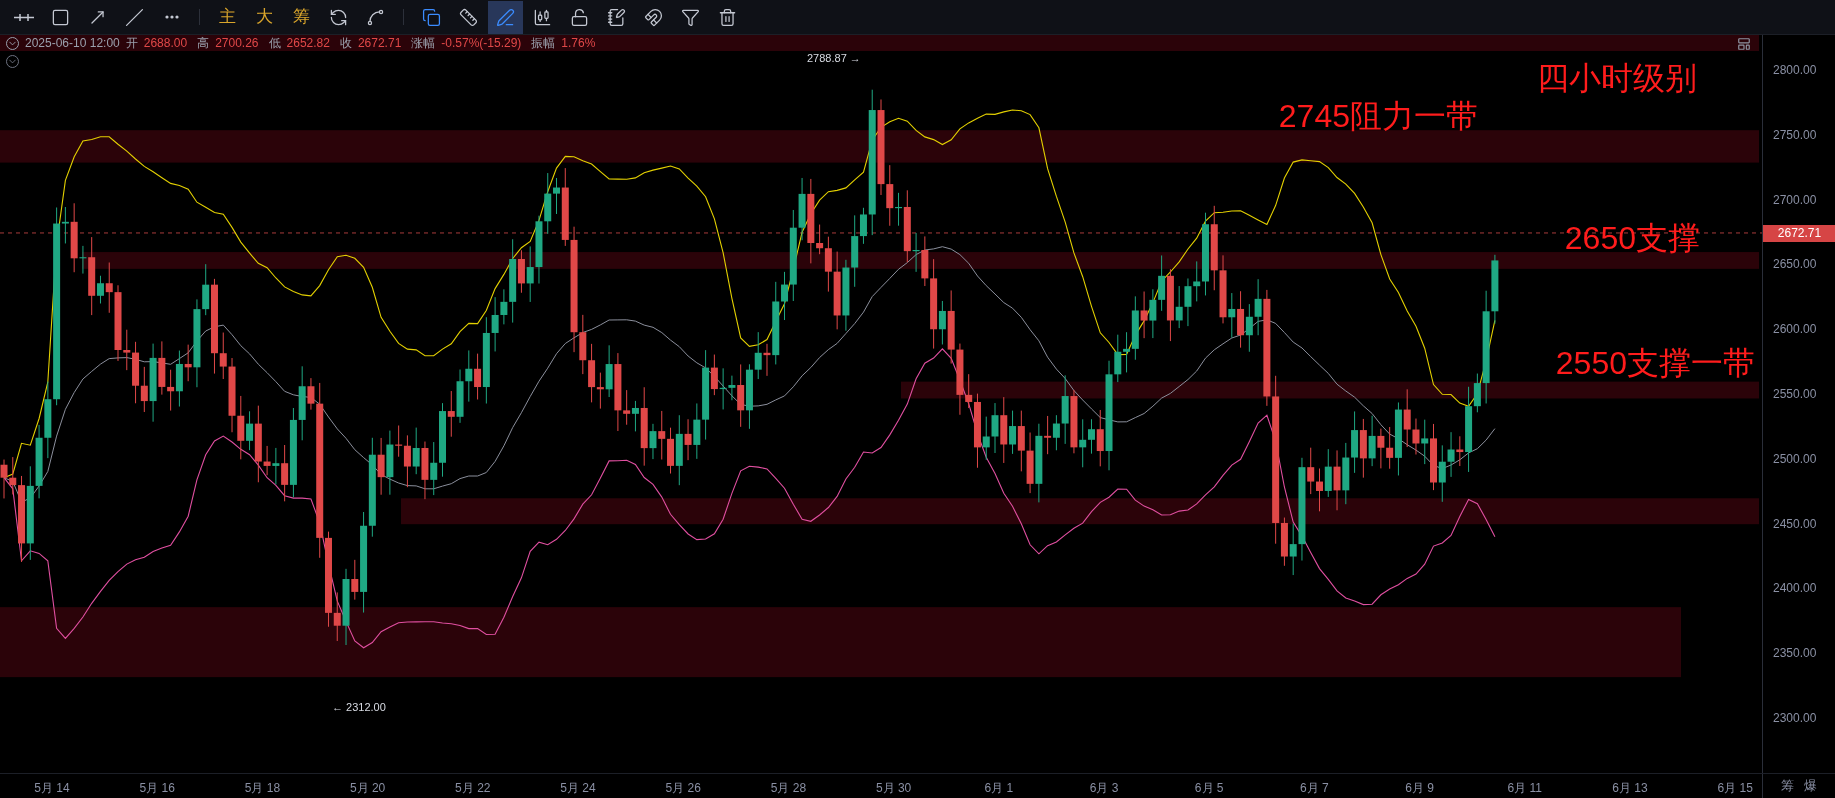 The width and height of the screenshot is (1835, 798). I want to click on y-axis-label: 2500.00, so click(1795, 459).